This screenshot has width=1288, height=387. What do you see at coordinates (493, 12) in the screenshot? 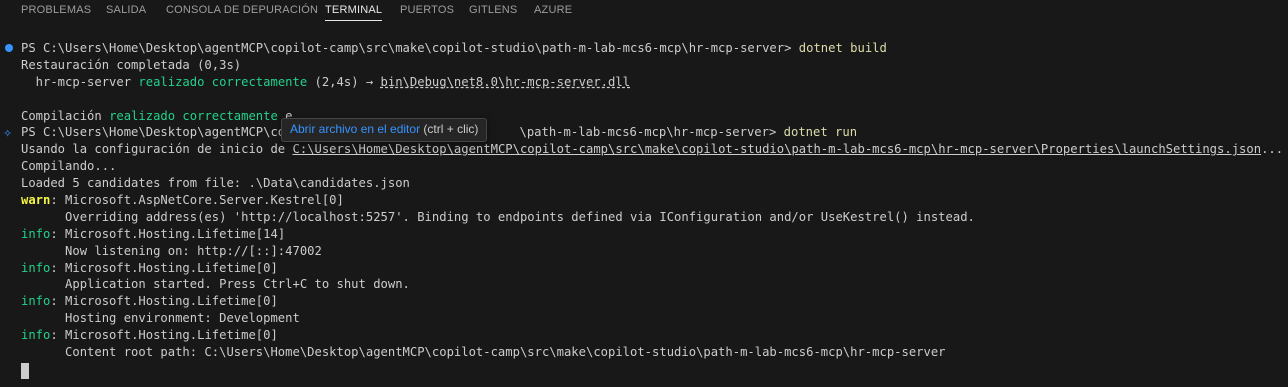
I see `tab-gitlens: GITLENS` at bounding box center [493, 12].